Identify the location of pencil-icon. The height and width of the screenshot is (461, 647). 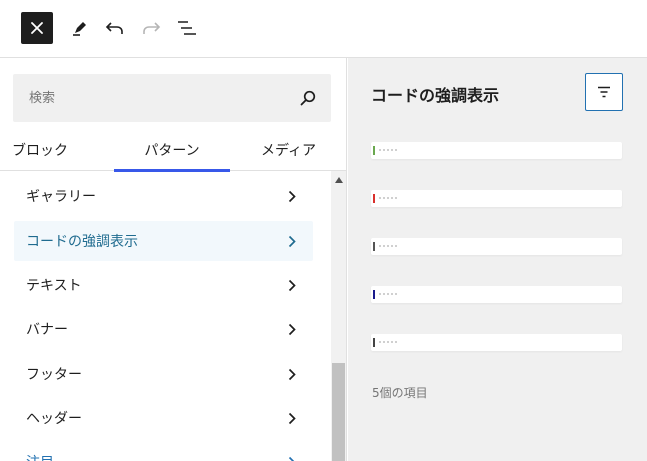
(79, 29).